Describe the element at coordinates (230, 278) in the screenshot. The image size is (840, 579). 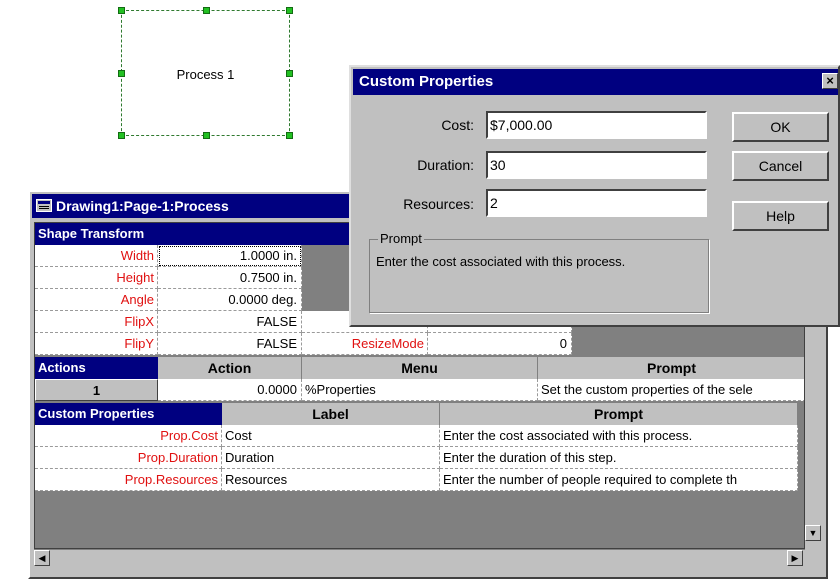
I see `cell-value-height: 0.7500 in.` at that location.